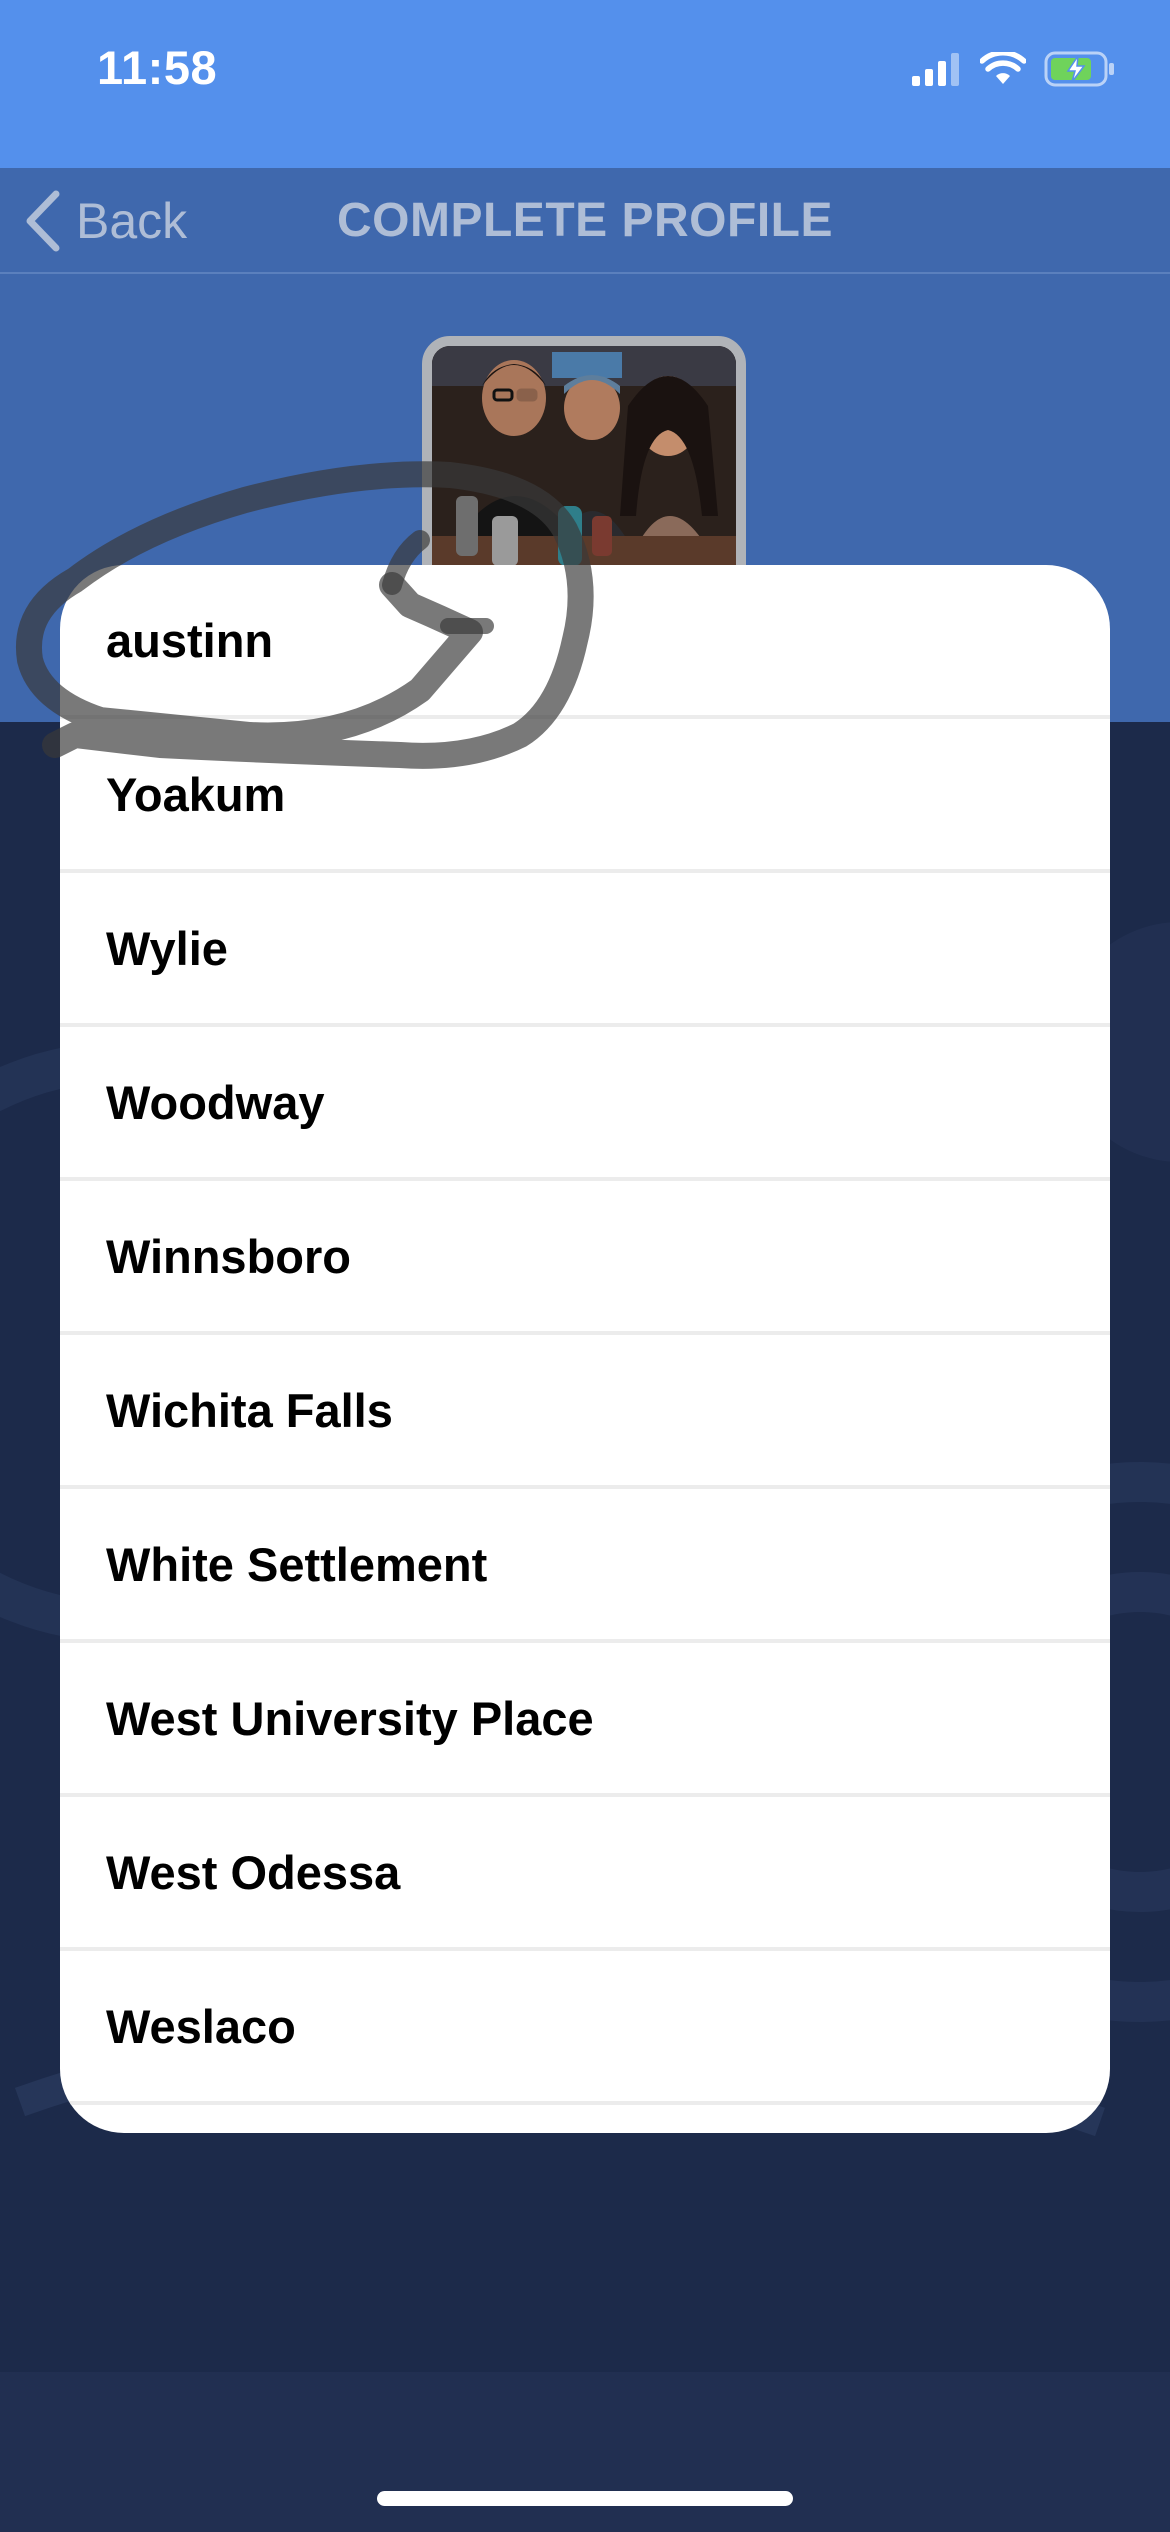 The height and width of the screenshot is (2532, 1170). I want to click on list-item-label: austinn, so click(190, 640).